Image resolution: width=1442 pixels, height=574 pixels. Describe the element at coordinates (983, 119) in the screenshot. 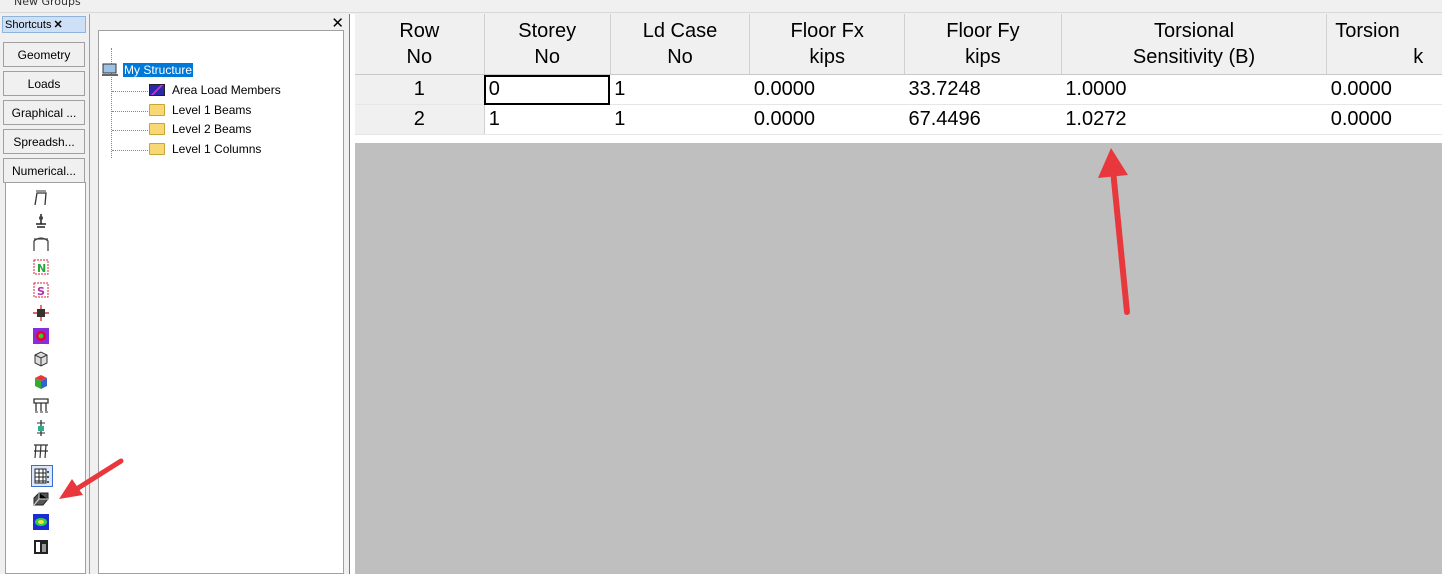

I see `floor-fy-cell: 67.4496` at that location.